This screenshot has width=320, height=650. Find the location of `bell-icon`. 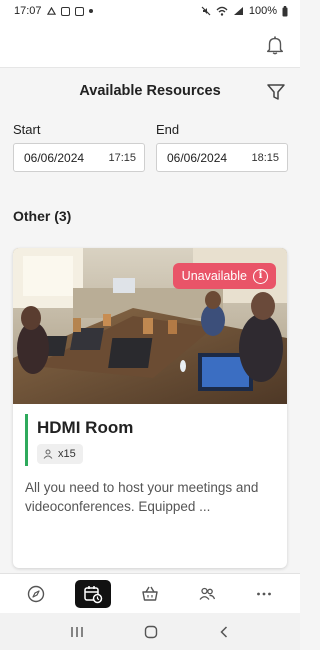

bell-icon is located at coordinates (275, 45).